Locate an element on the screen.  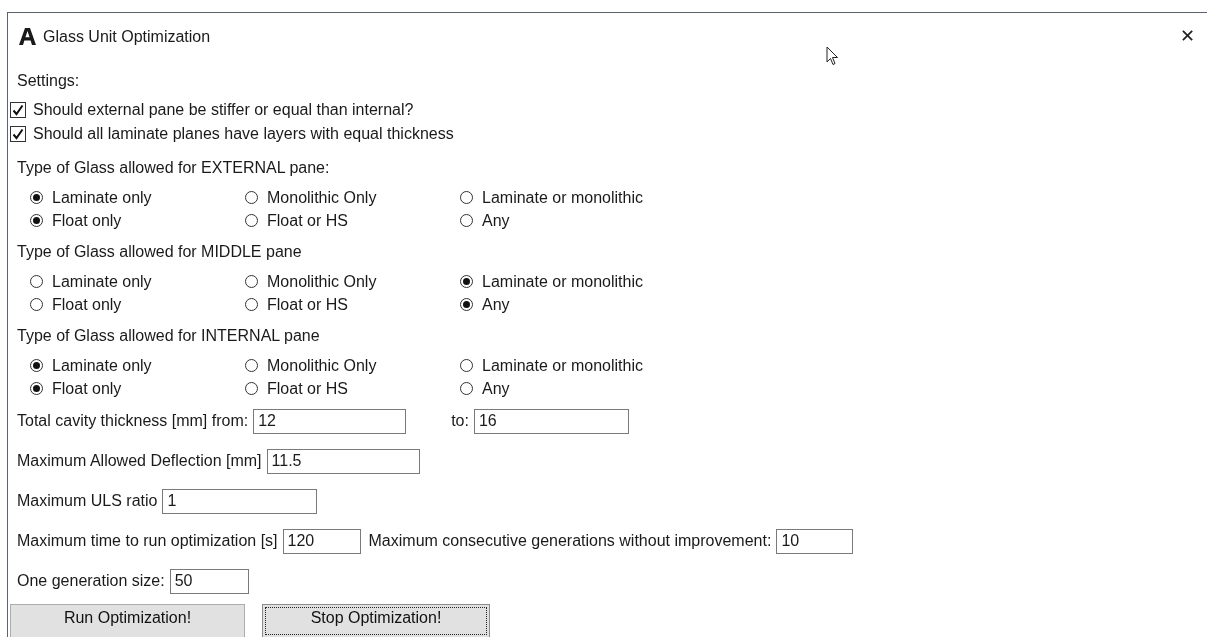
group-label: Type of Glass allowed for EXTERNAL pane: is located at coordinates (174, 168).